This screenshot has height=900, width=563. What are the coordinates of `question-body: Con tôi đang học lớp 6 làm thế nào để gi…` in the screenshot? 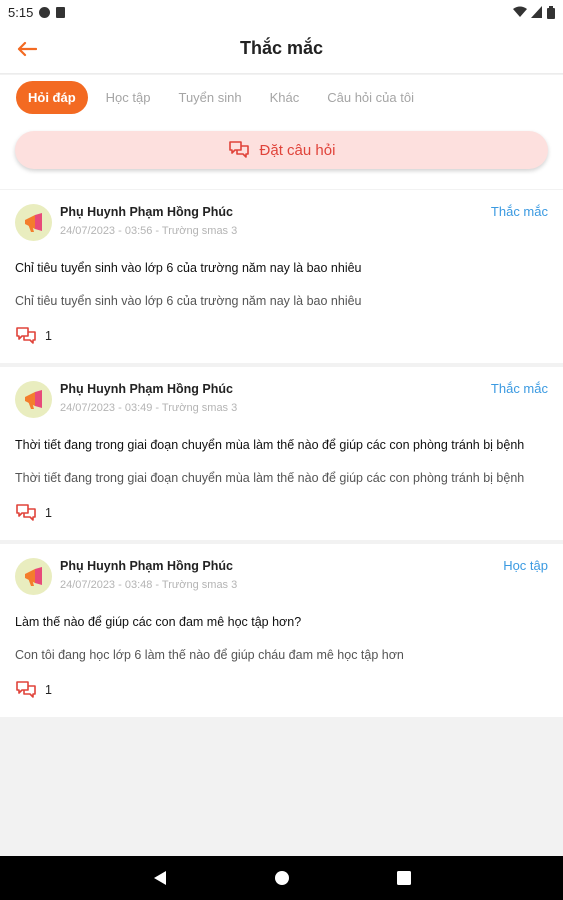 It's located at (209, 655).